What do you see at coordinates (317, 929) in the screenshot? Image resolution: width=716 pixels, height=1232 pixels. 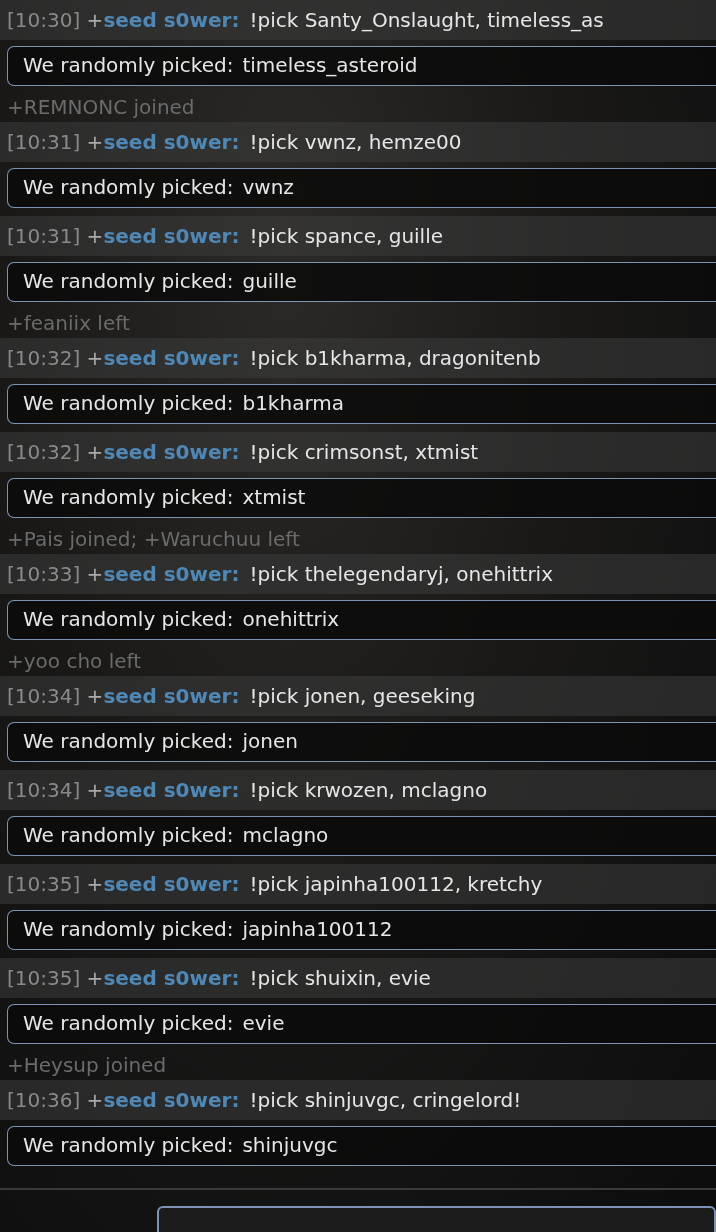 I see `result-value: japinha100112` at bounding box center [317, 929].